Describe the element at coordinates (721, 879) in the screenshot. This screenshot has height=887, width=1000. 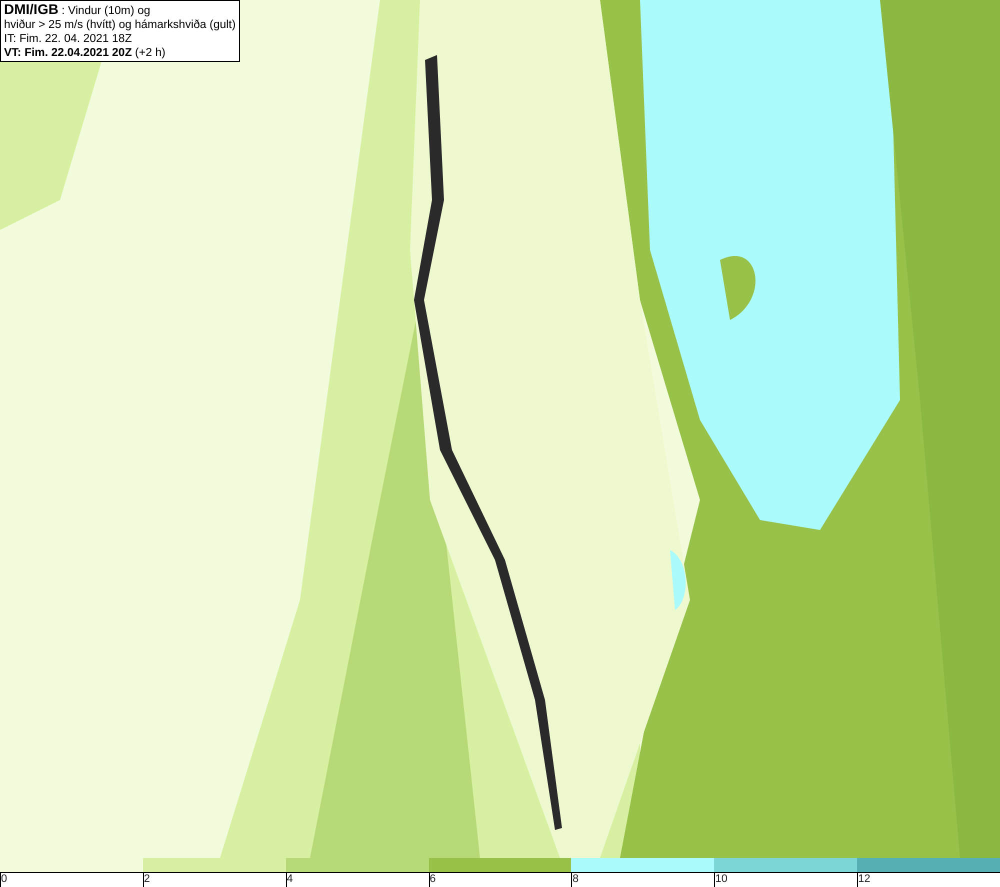
I see `legend-tick-label: 10` at that location.